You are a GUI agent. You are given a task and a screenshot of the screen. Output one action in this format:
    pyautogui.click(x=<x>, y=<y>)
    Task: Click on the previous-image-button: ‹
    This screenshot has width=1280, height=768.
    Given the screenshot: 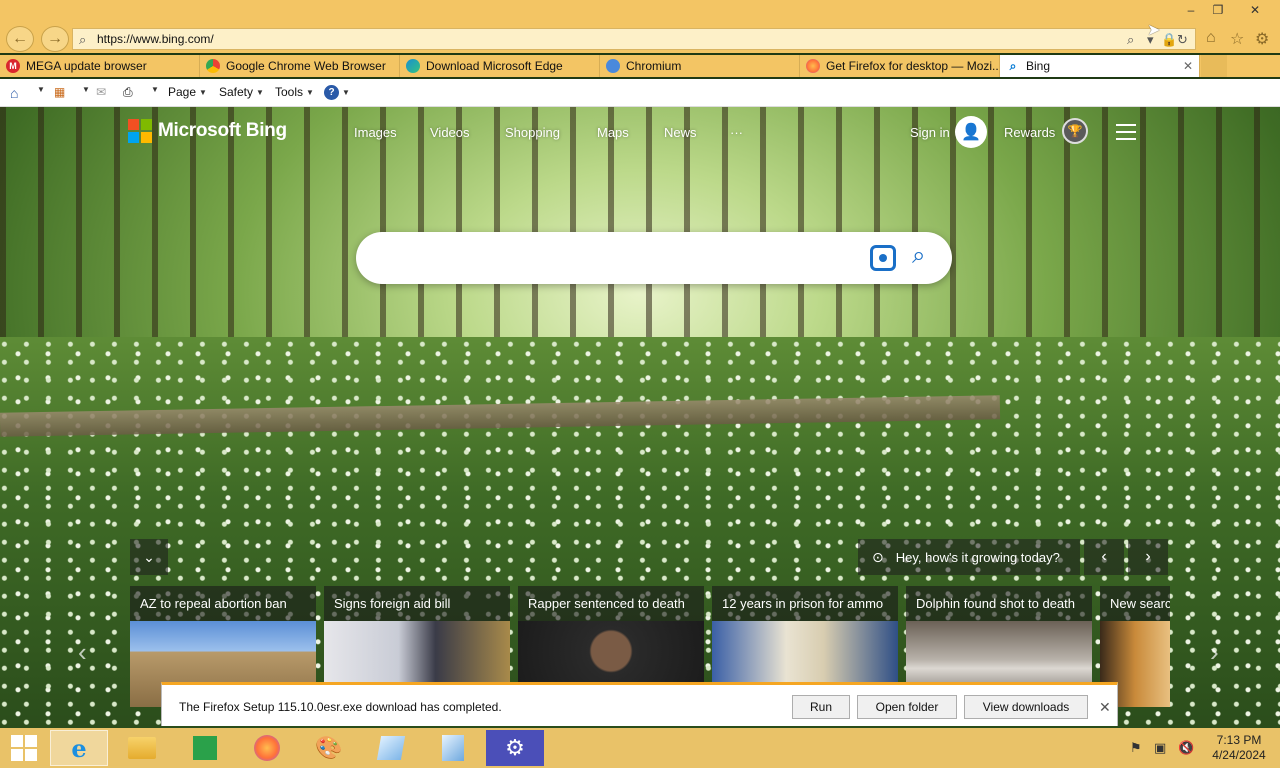 What is the action you would take?
    pyautogui.click(x=1104, y=557)
    